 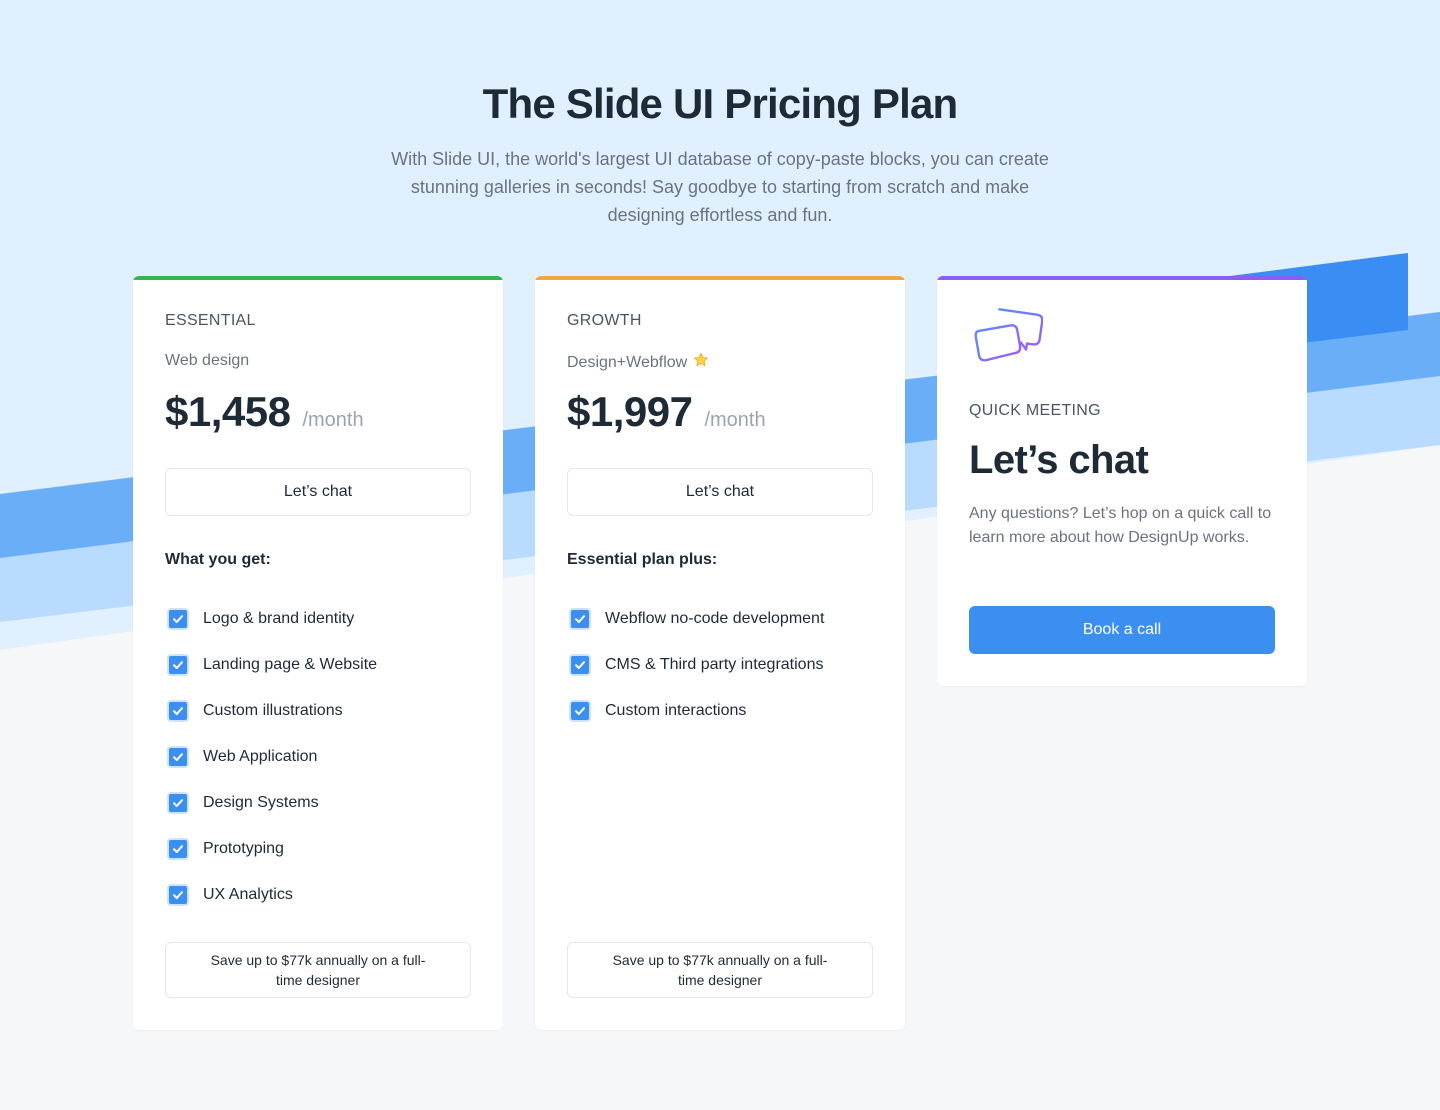 What do you see at coordinates (715, 618) in the screenshot?
I see `feature-label: Webflow no-code development` at bounding box center [715, 618].